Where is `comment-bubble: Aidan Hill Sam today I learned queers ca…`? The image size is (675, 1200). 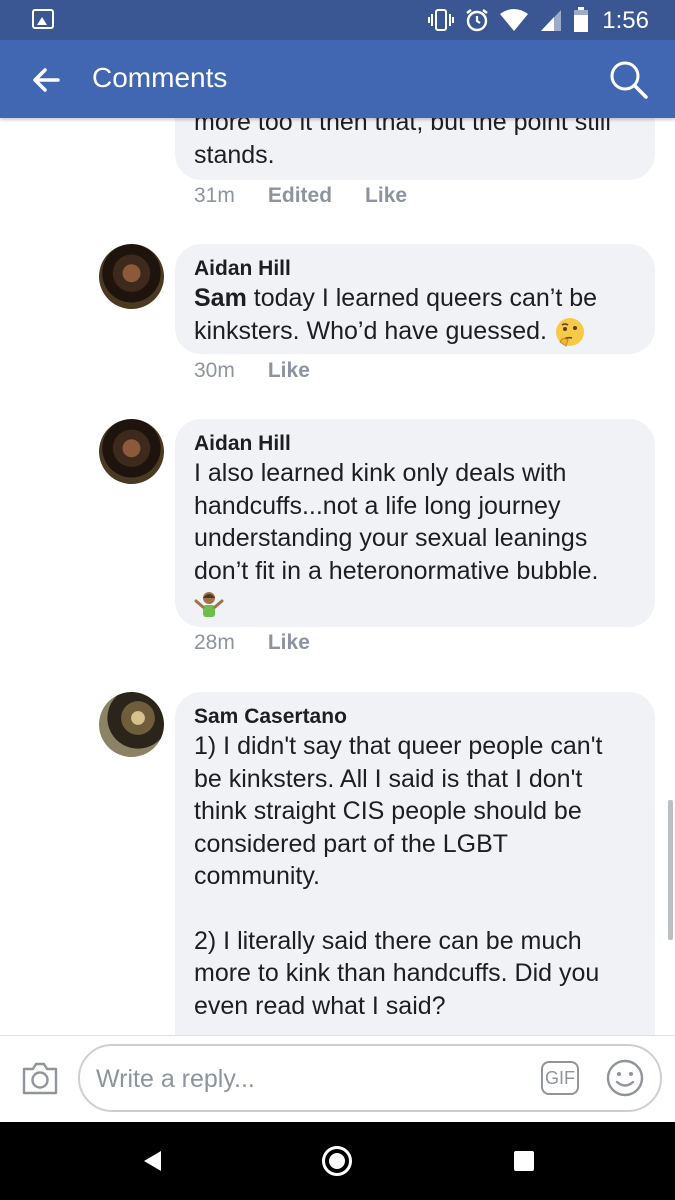 comment-bubble: Aidan Hill Sam today I learned queers ca… is located at coordinates (415, 299).